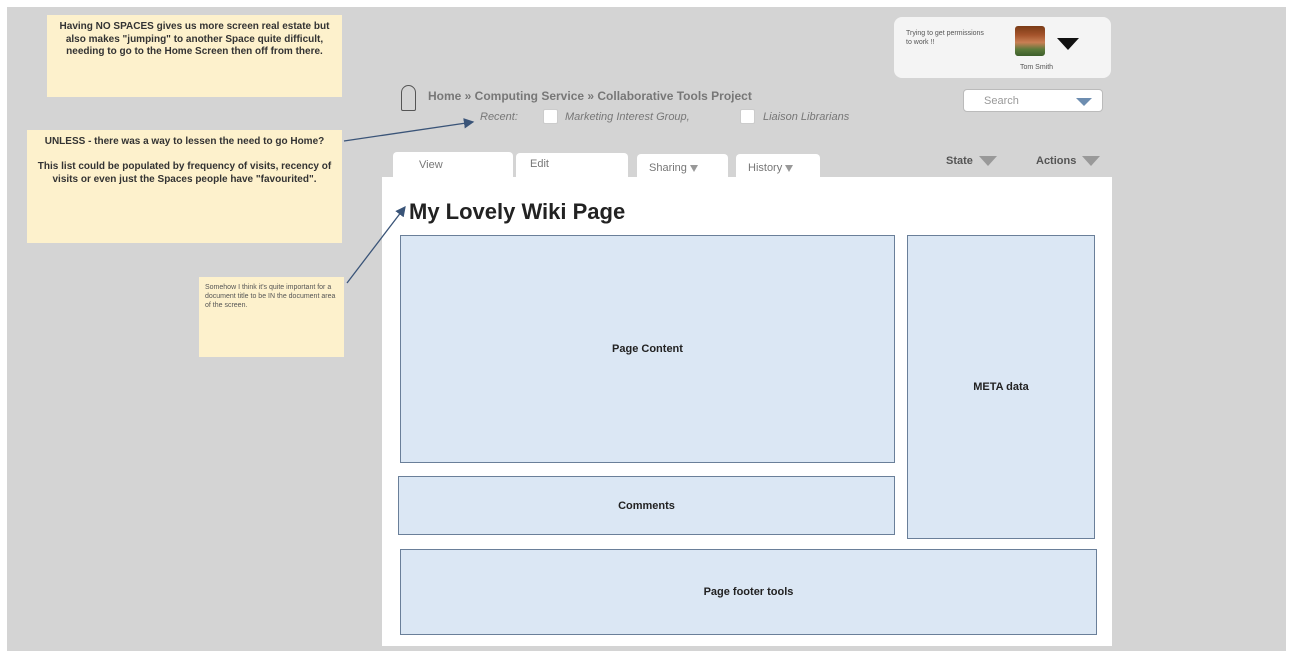  Describe the element at coordinates (409, 130) in the screenshot. I see `arrow-to-recent` at that location.